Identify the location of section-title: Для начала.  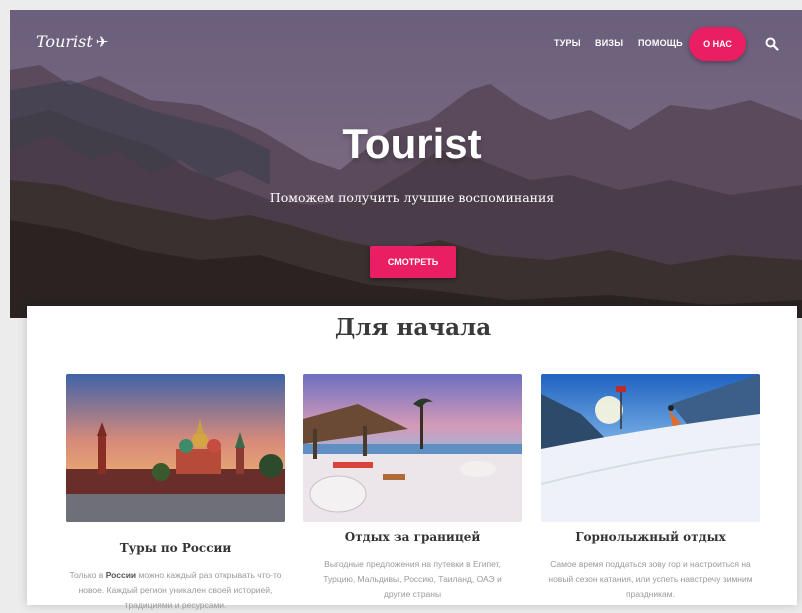
(413, 327).